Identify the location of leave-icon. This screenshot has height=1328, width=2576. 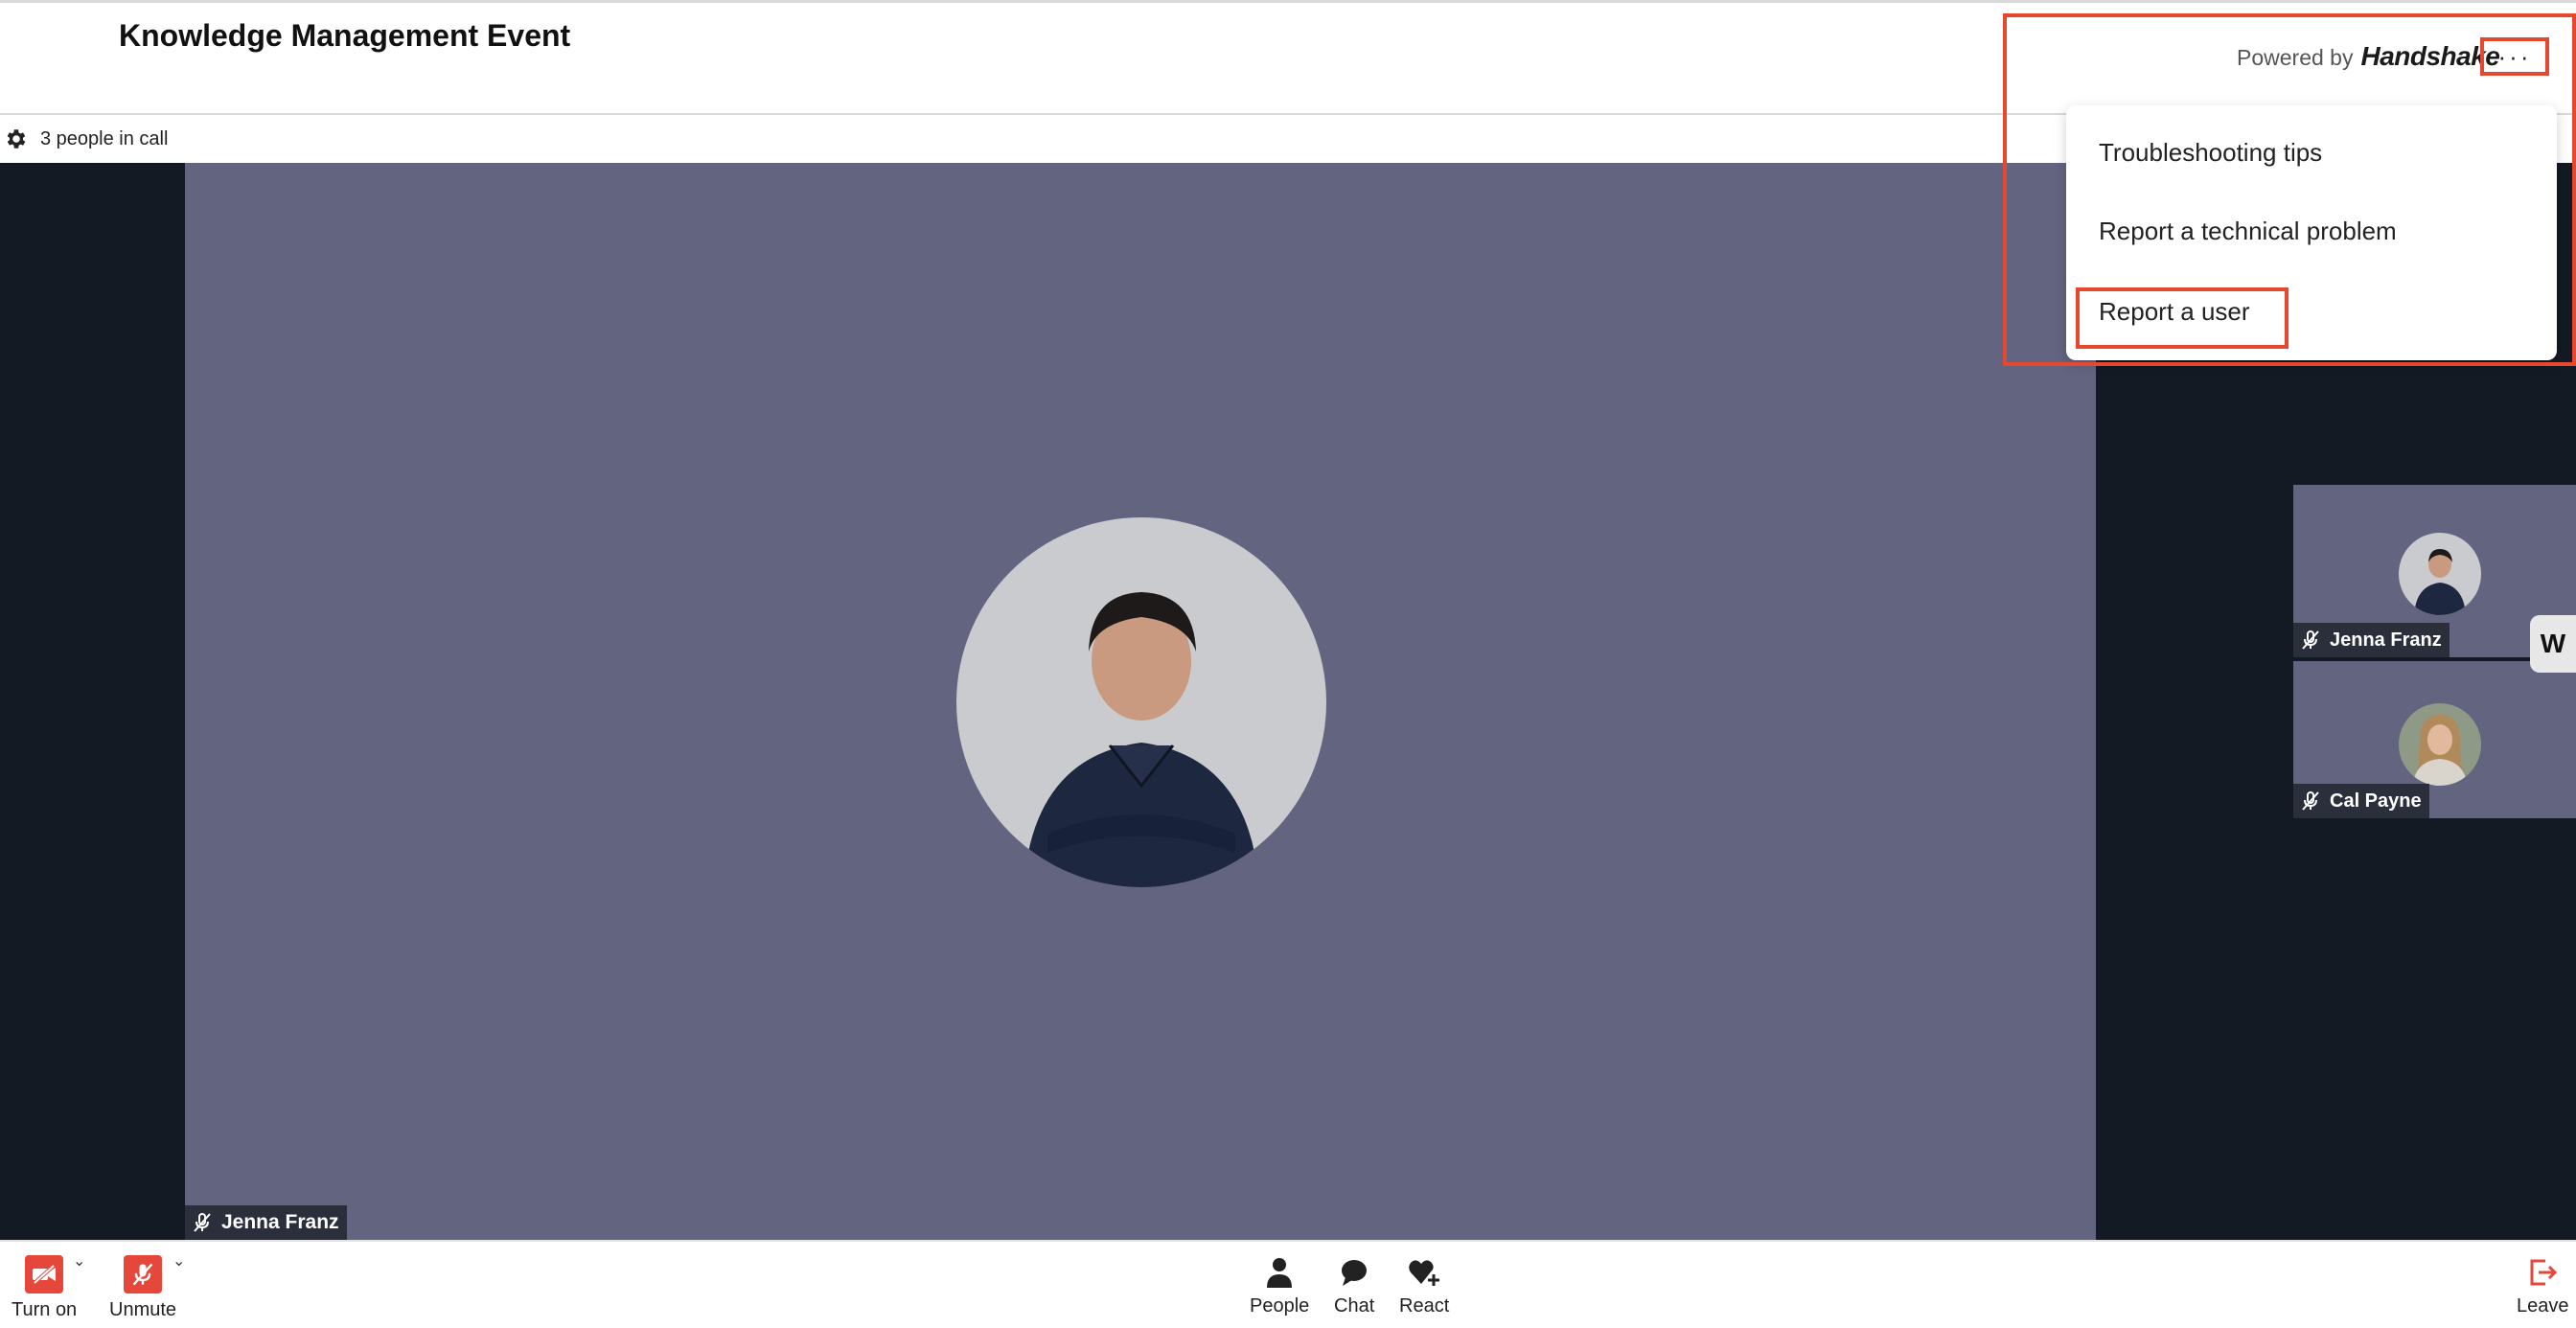
(2544, 1273).